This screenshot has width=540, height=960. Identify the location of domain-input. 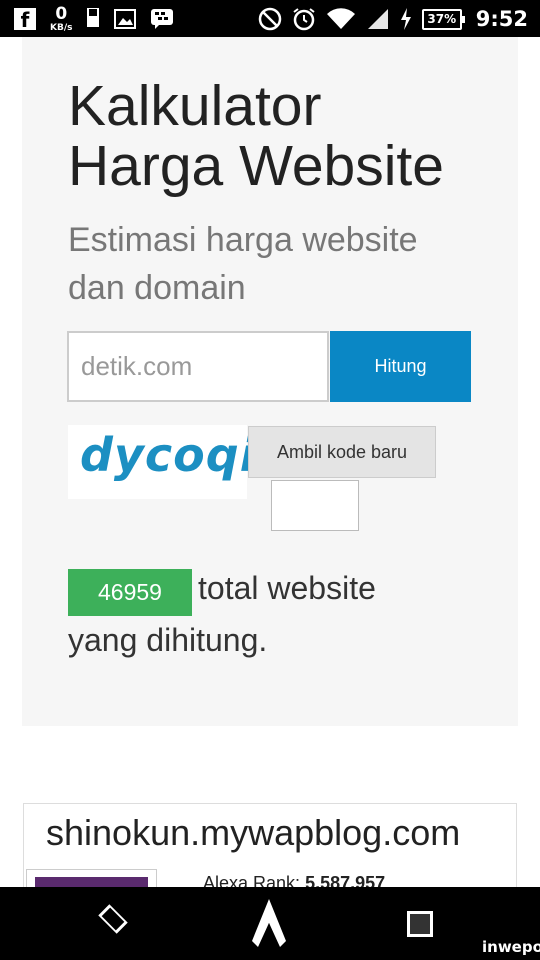
(198, 366).